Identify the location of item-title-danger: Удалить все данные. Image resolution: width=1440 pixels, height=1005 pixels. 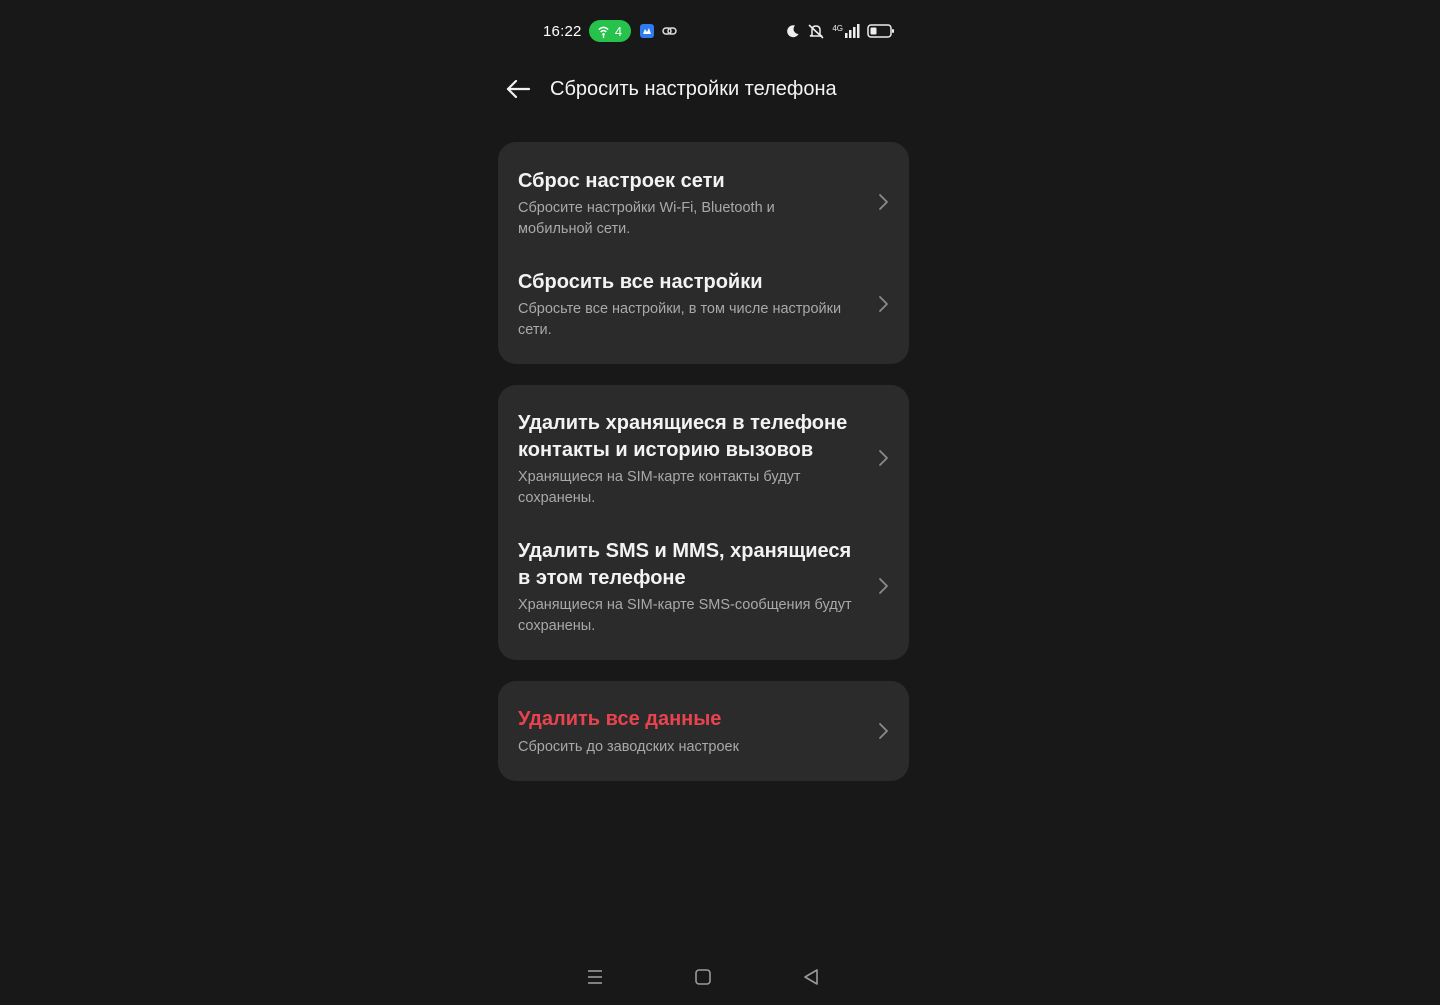
(620, 719).